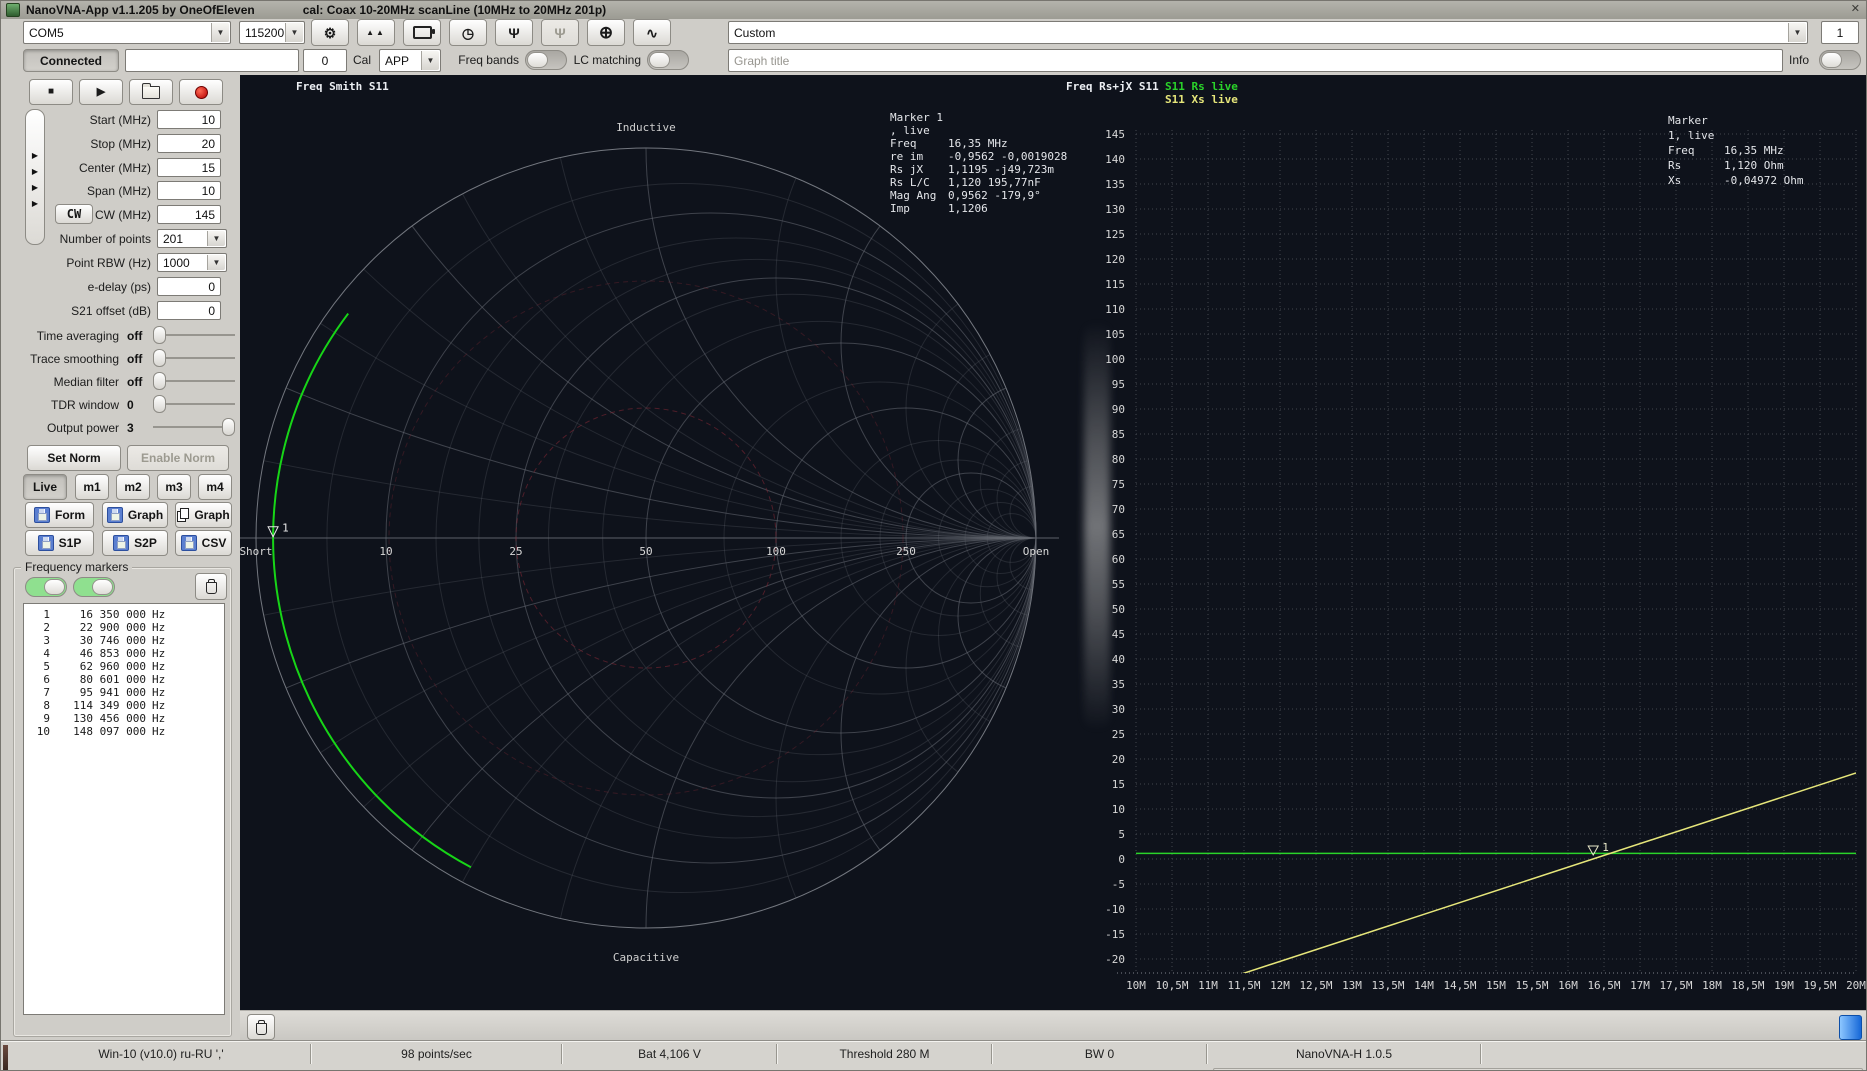 This screenshot has height=1071, width=1867. What do you see at coordinates (124, 679) in the screenshot?
I see `marker-row: 6 80 601 000 Hz` at bounding box center [124, 679].